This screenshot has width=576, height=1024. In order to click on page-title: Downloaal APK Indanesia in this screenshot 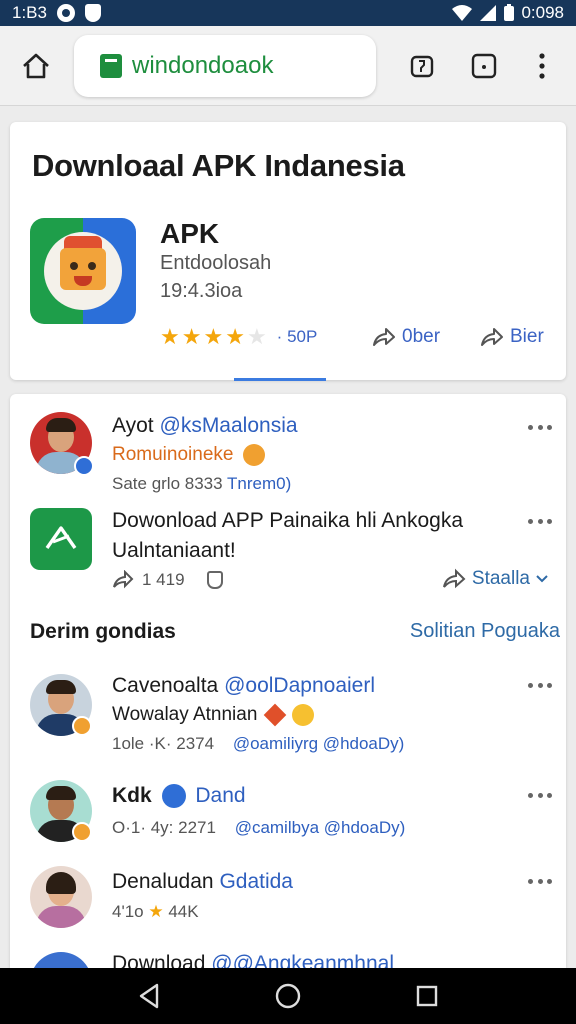, I will do `click(218, 165)`.